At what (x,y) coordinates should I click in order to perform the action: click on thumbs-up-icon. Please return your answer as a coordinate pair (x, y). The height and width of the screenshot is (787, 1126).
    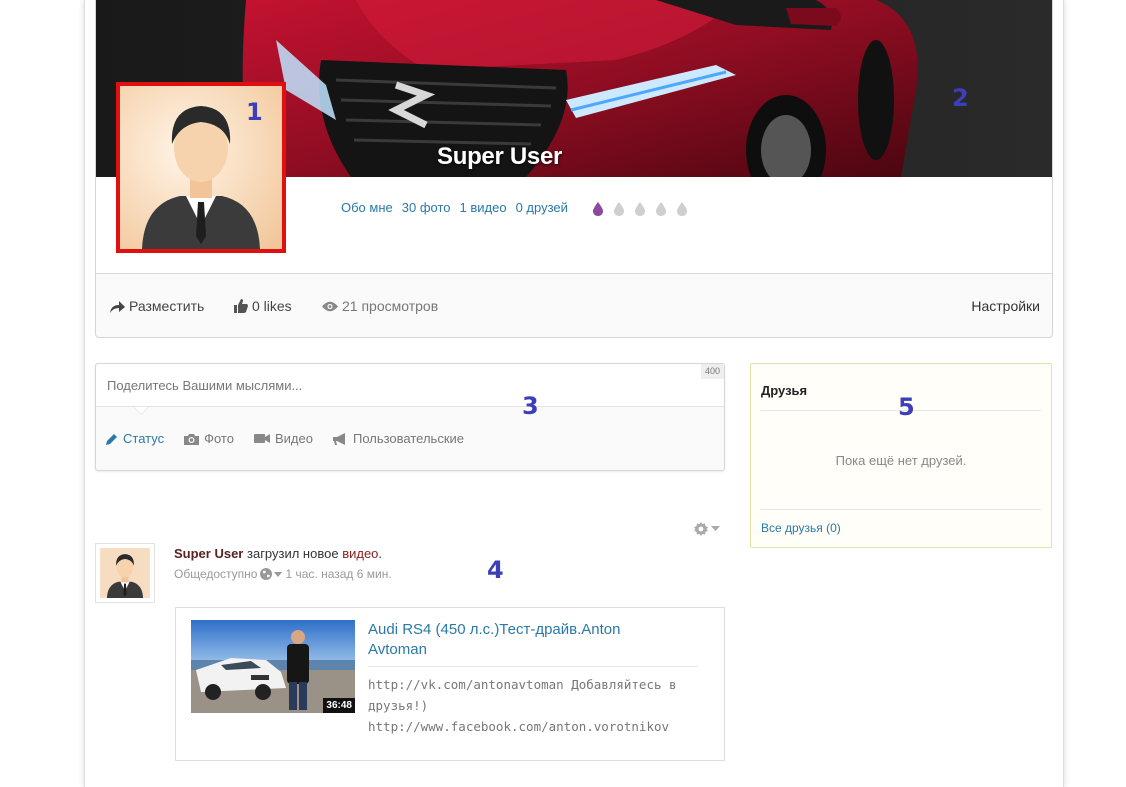
    Looking at the image, I should click on (241, 306).